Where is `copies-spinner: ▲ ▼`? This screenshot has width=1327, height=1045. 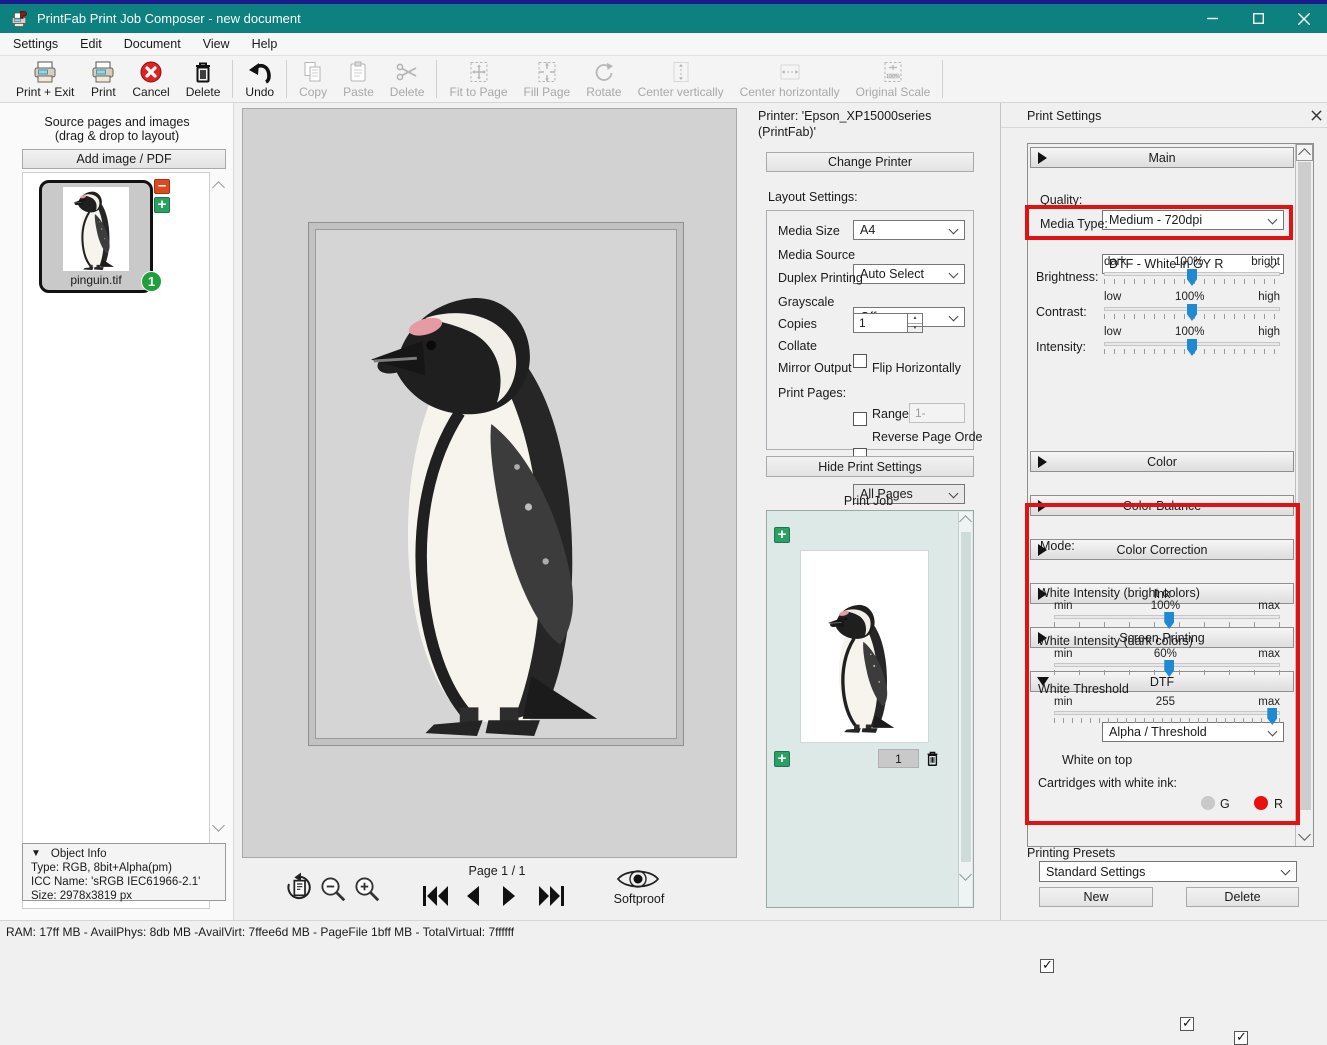 copies-spinner: ▲ ▼ is located at coordinates (915, 323).